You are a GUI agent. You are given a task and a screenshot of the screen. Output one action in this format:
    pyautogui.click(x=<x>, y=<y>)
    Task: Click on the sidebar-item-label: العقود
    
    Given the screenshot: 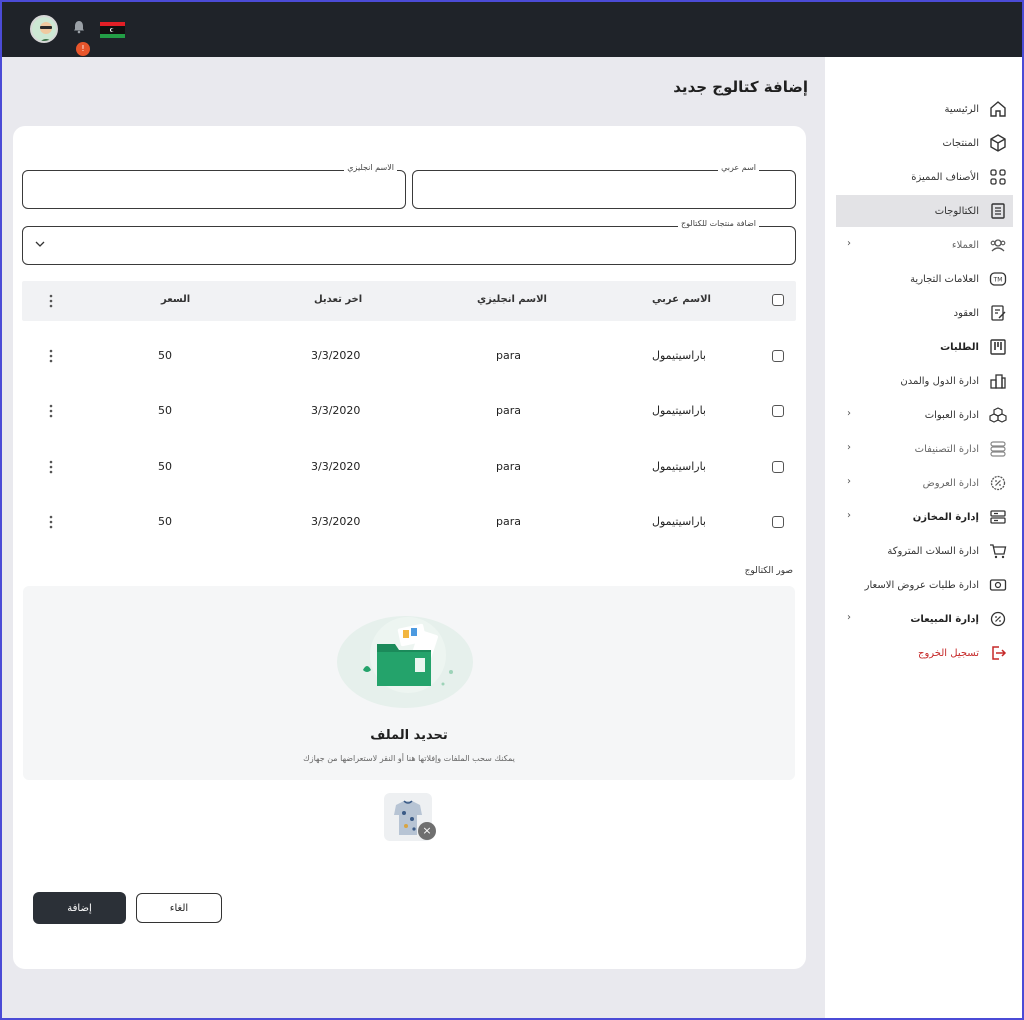 What is the action you would take?
    pyautogui.click(x=966, y=313)
    